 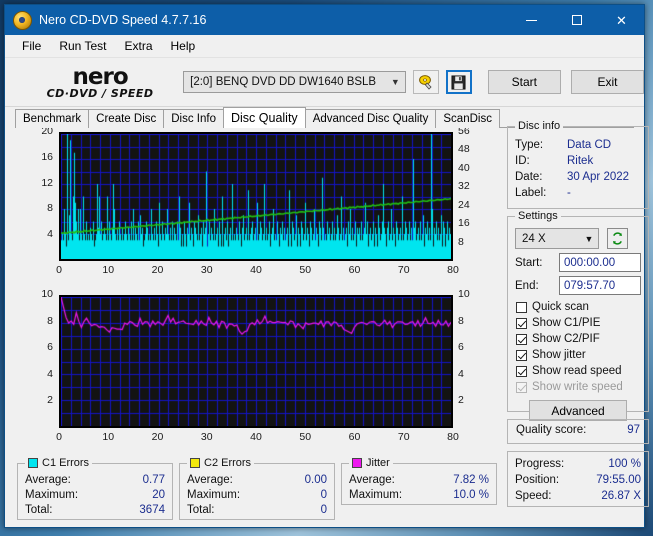 I want to click on menu-item-run-test: Run Test, so click(x=82, y=46).